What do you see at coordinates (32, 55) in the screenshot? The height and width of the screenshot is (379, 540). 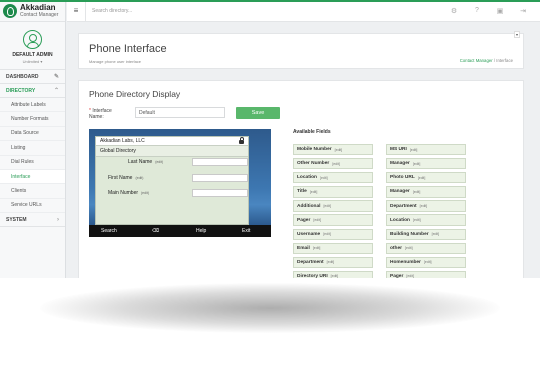 I see `user-name: DEFAULT ADMIN` at bounding box center [32, 55].